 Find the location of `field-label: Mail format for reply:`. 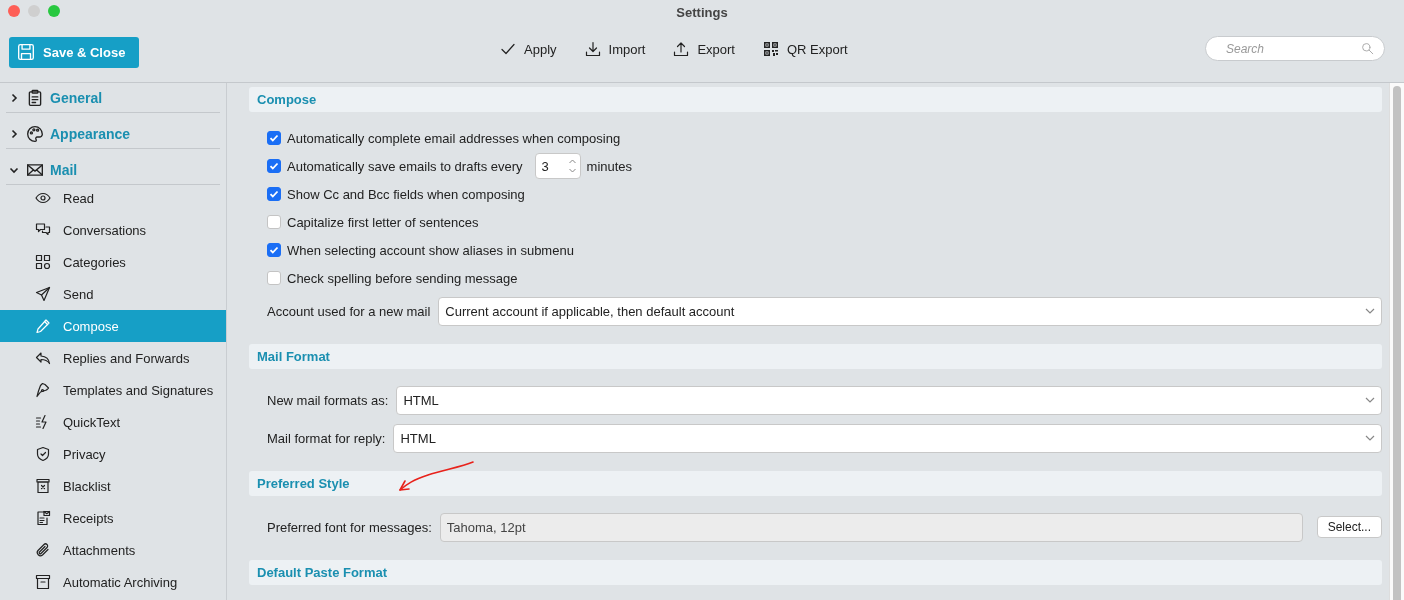

field-label: Mail format for reply: is located at coordinates (326, 438).